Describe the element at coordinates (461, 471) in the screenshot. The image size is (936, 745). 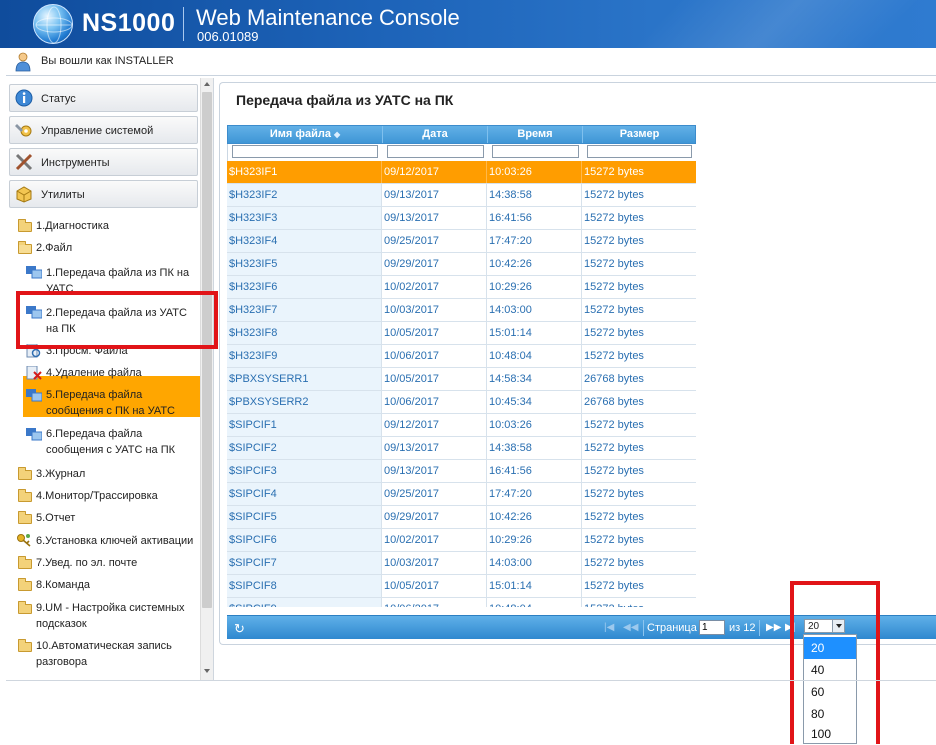
I see `table-row: $SIPCIF3 09/13/2017 16:41:56 15272 bytes` at that location.